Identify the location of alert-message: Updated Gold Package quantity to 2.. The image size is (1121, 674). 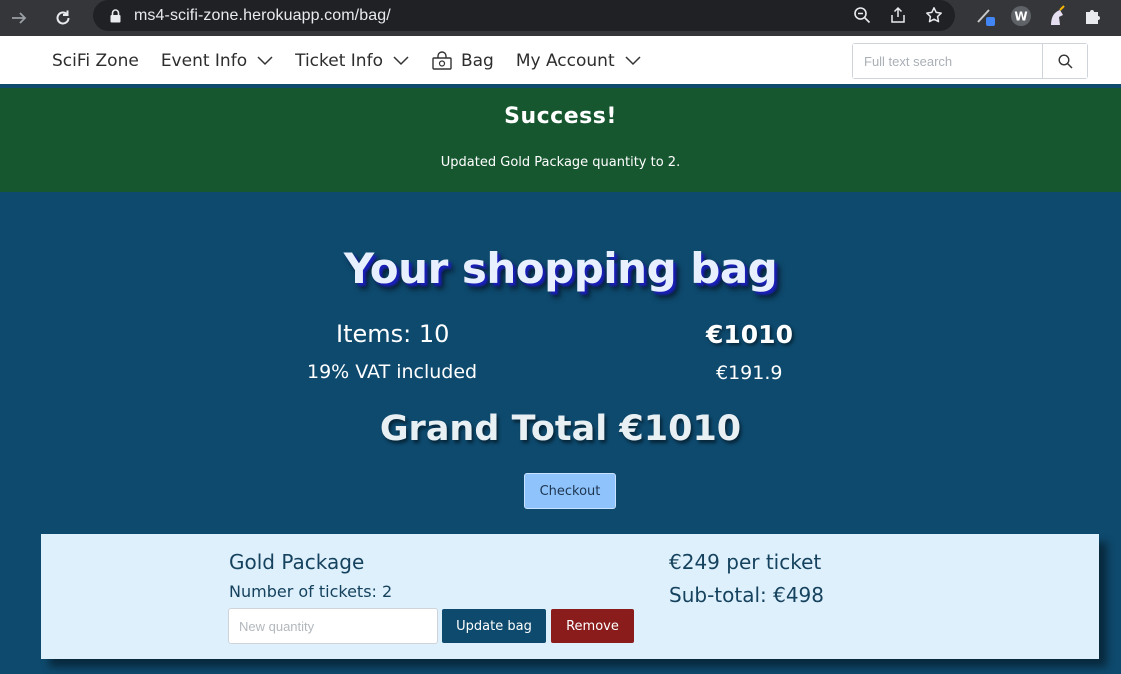
(560, 162).